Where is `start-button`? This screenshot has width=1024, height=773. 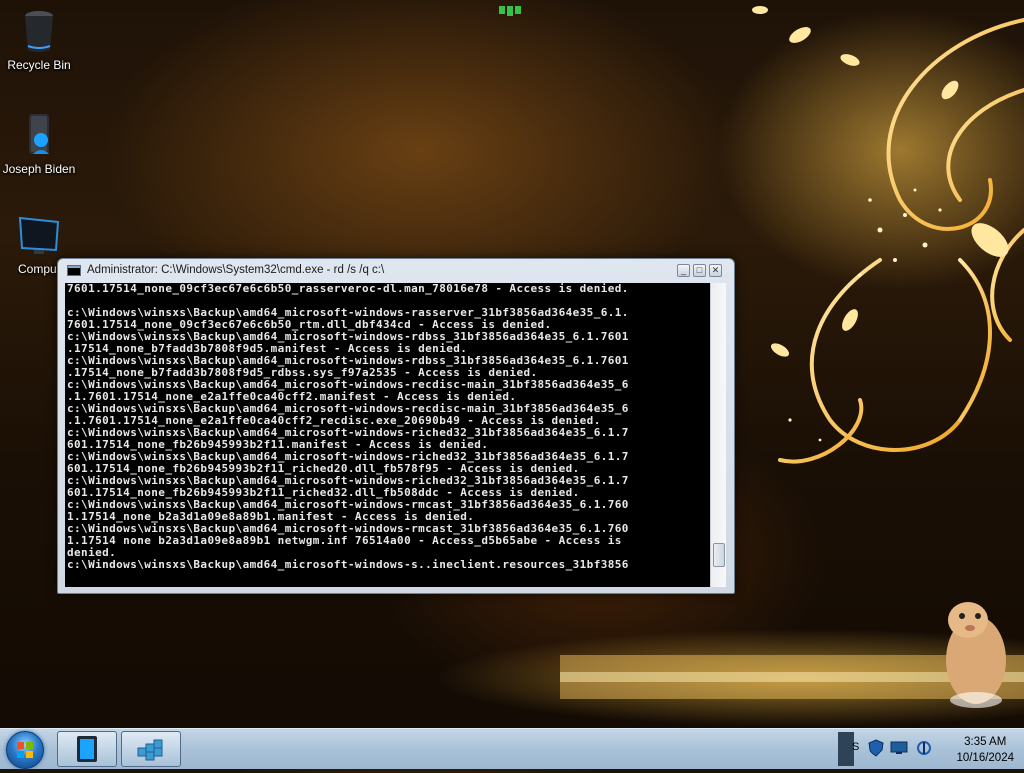 start-button is located at coordinates (25, 750).